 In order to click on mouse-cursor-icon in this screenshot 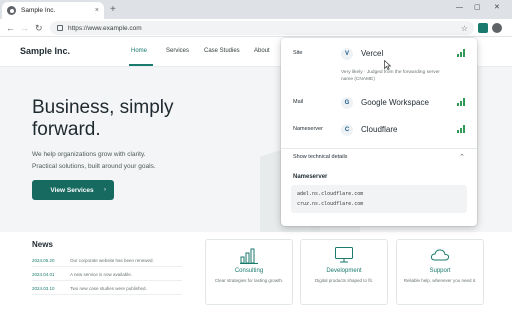, I will do `click(388, 65)`.